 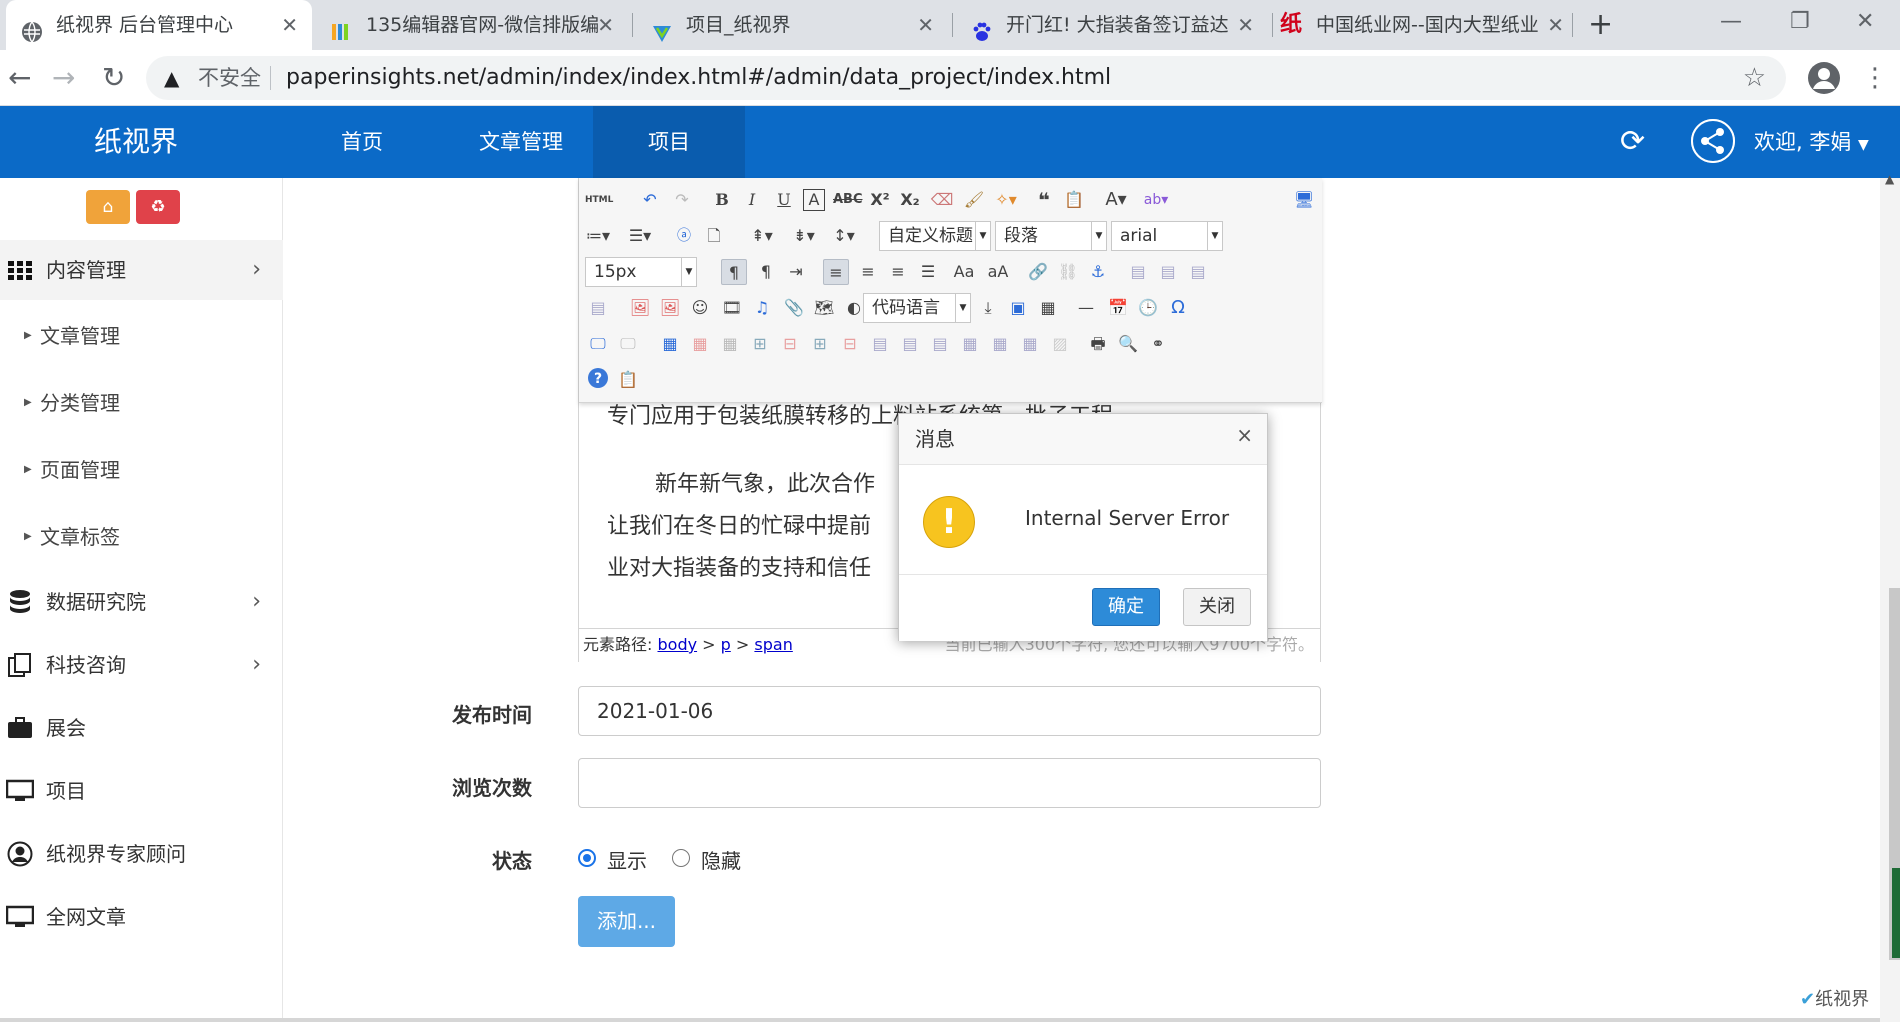 I want to click on sidebar-item-content: 内容管理 ›, so click(x=141, y=270).